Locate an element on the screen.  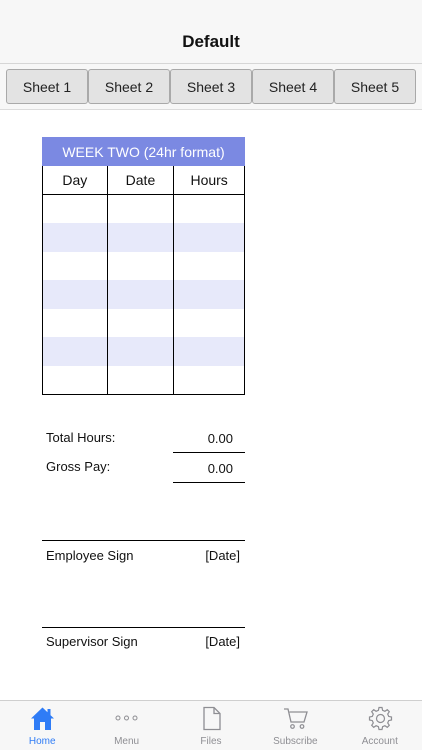
tab-sheet-3: Sheet 3 is located at coordinates (211, 86).